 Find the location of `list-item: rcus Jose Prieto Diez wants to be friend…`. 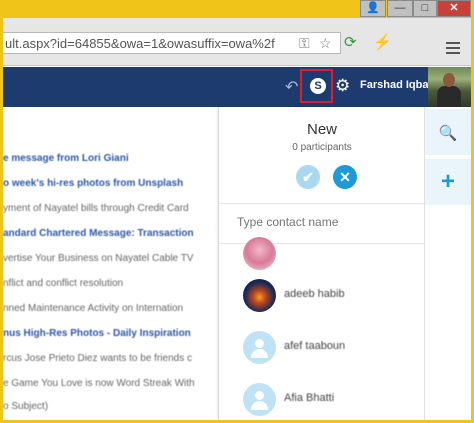

list-item: rcus Jose Prieto Diez wants to be friend… is located at coordinates (97, 361).